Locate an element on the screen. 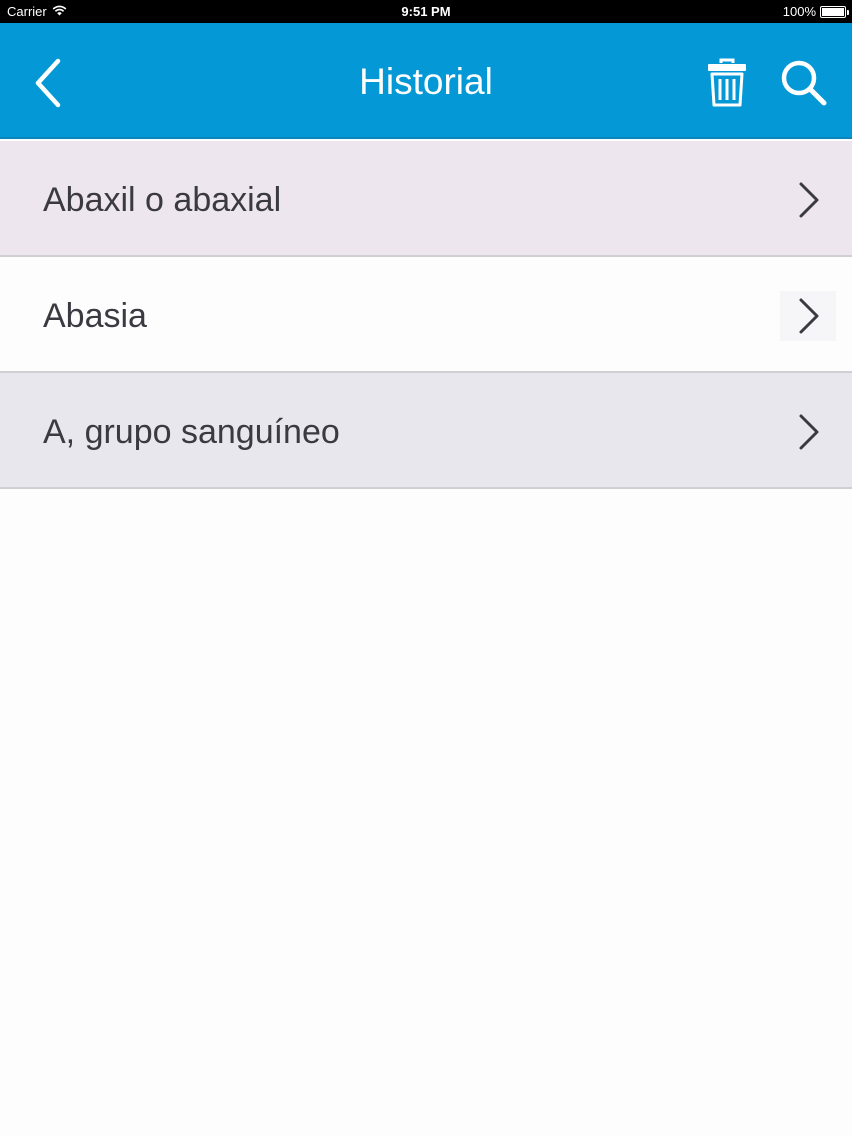 The width and height of the screenshot is (852, 1136). trash-icon is located at coordinates (727, 82).